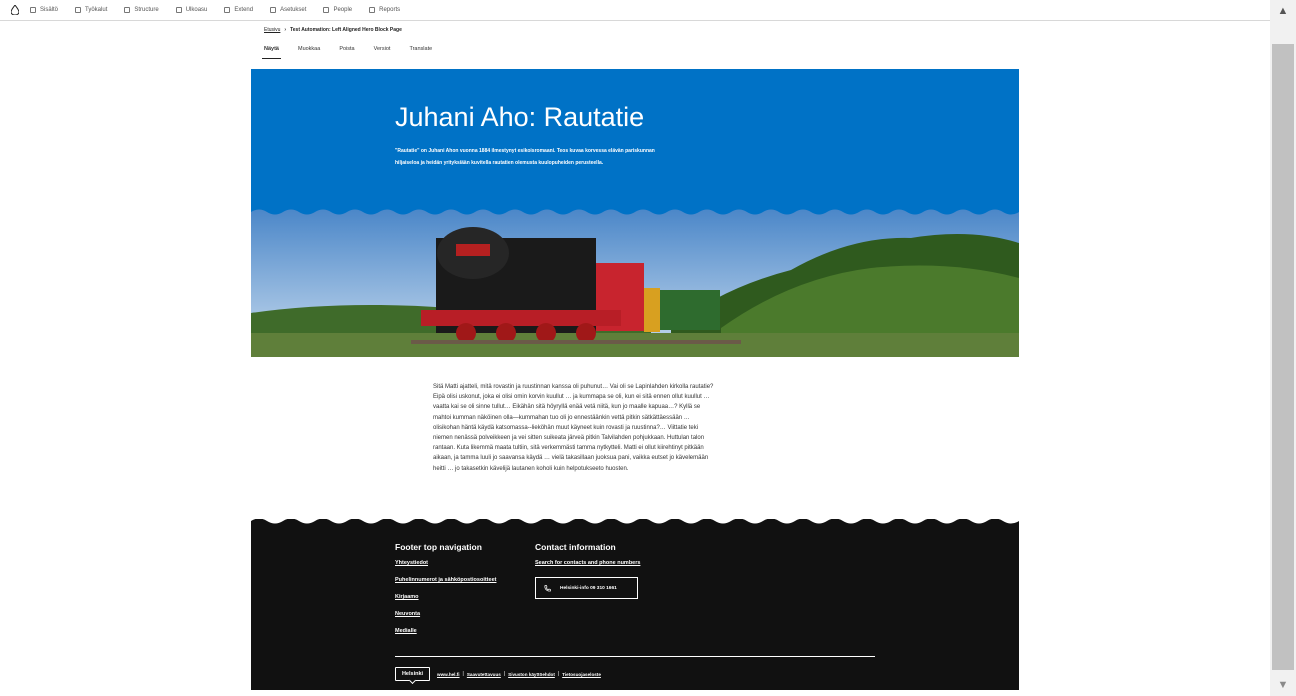 The image size is (1296, 696). Describe the element at coordinates (445, 563) in the screenshot. I see `footer-link-contacts: Yhteystiedot` at that location.